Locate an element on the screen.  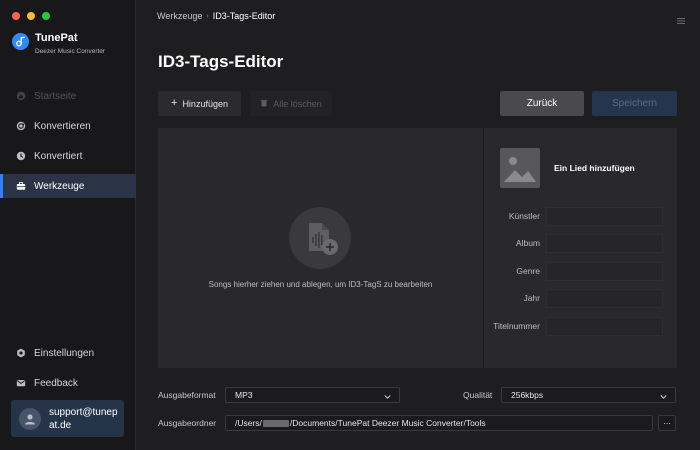
field-label: Künstler is located at coordinates (524, 216).